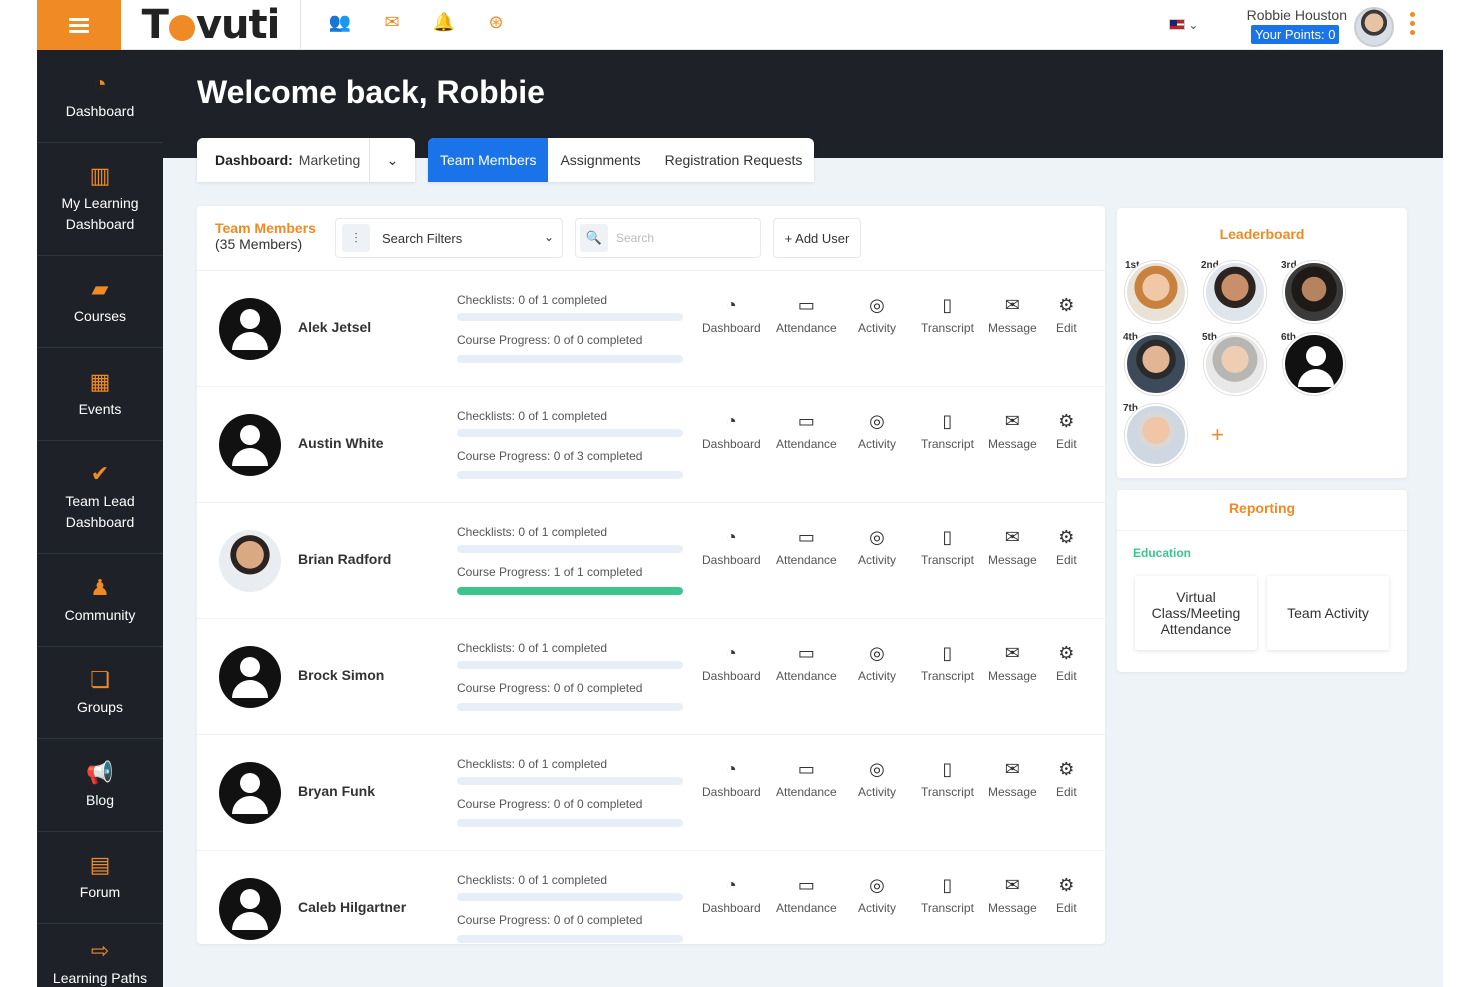 The image size is (1480, 987). What do you see at coordinates (100, 785) in the screenshot?
I see `sidebar-item-blog: 📢 Blog` at bounding box center [100, 785].